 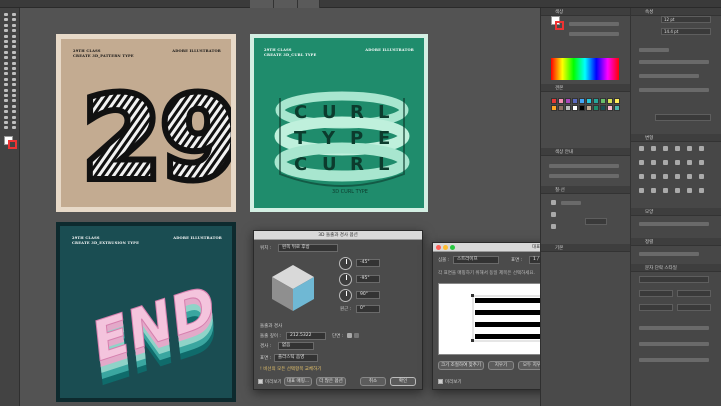 What do you see at coordinates (553, 214) in the screenshot?
I see `fill-icon` at bounding box center [553, 214].